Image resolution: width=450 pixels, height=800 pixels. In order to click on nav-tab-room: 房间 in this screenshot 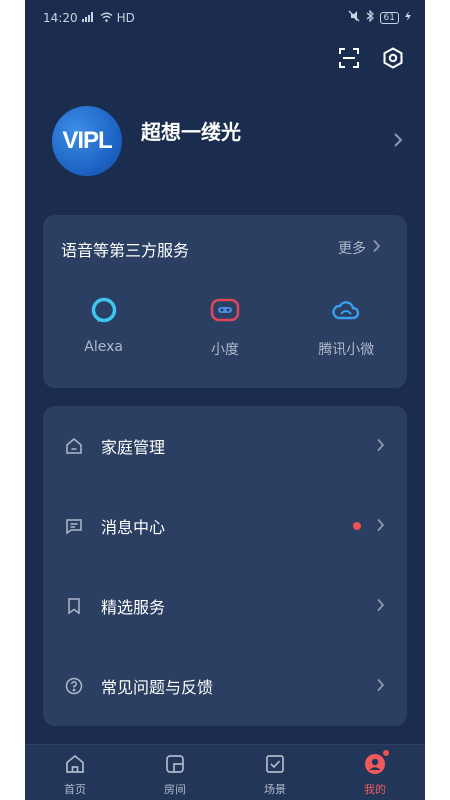, I will do `click(175, 772)`.